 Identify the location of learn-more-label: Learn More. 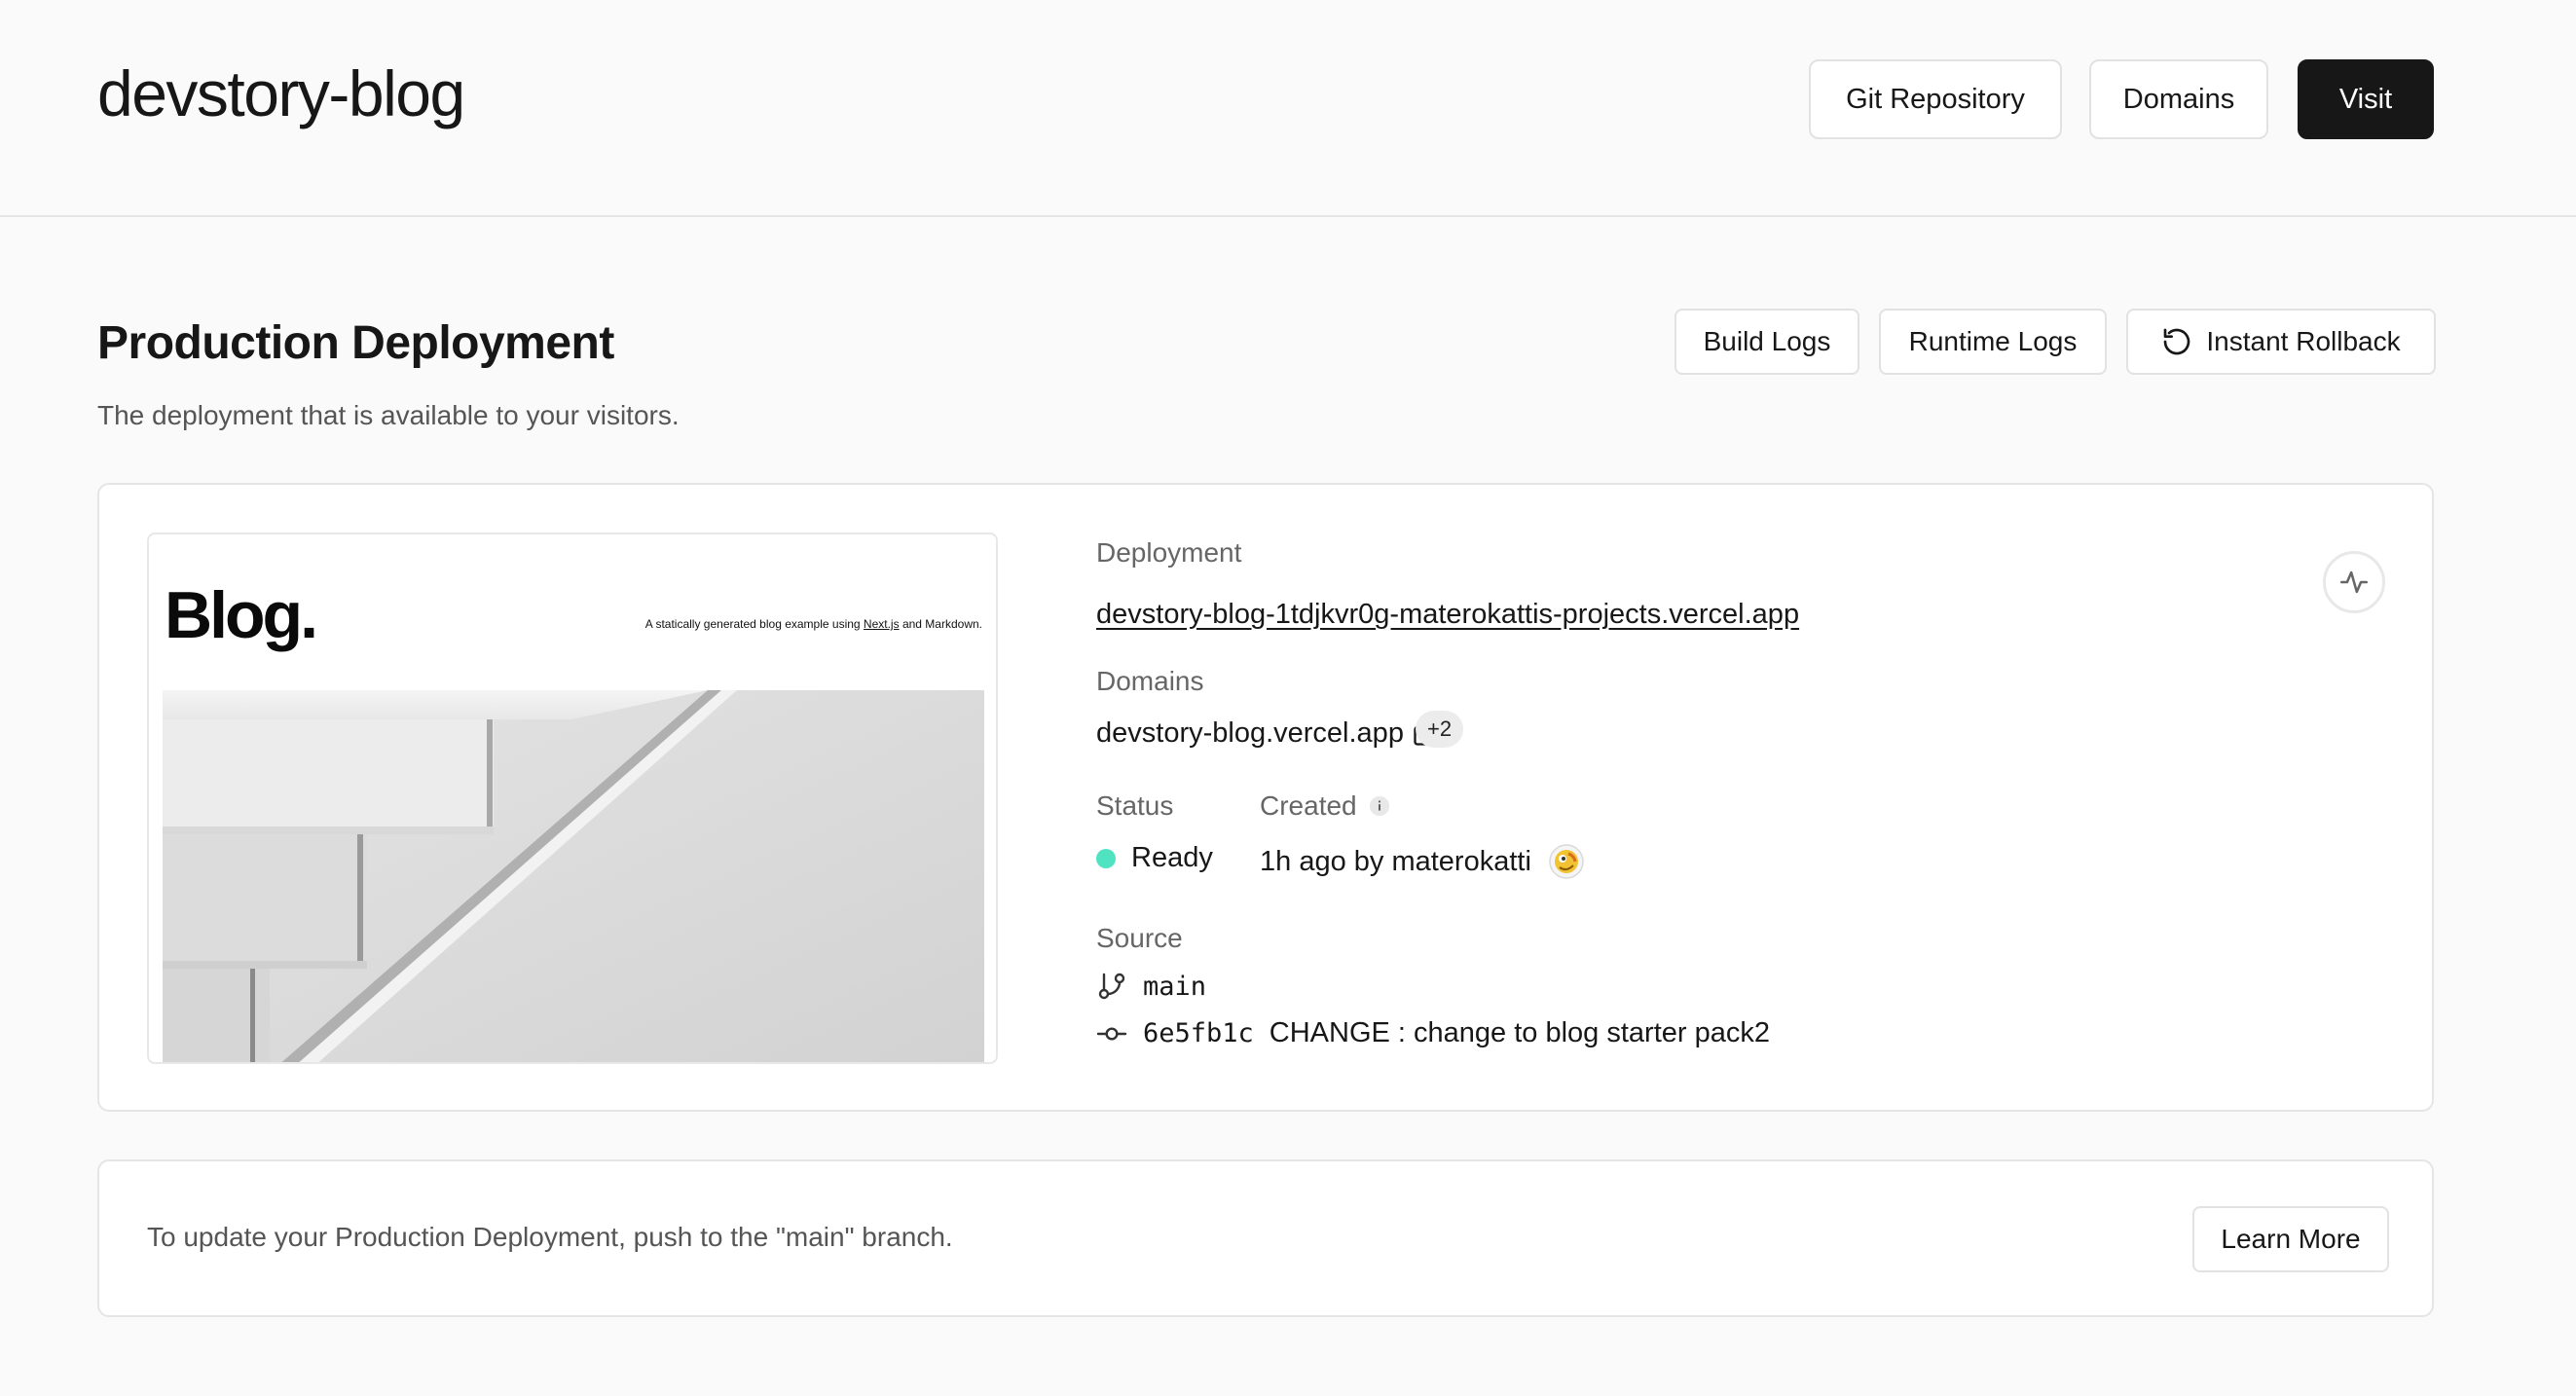
(2291, 1239).